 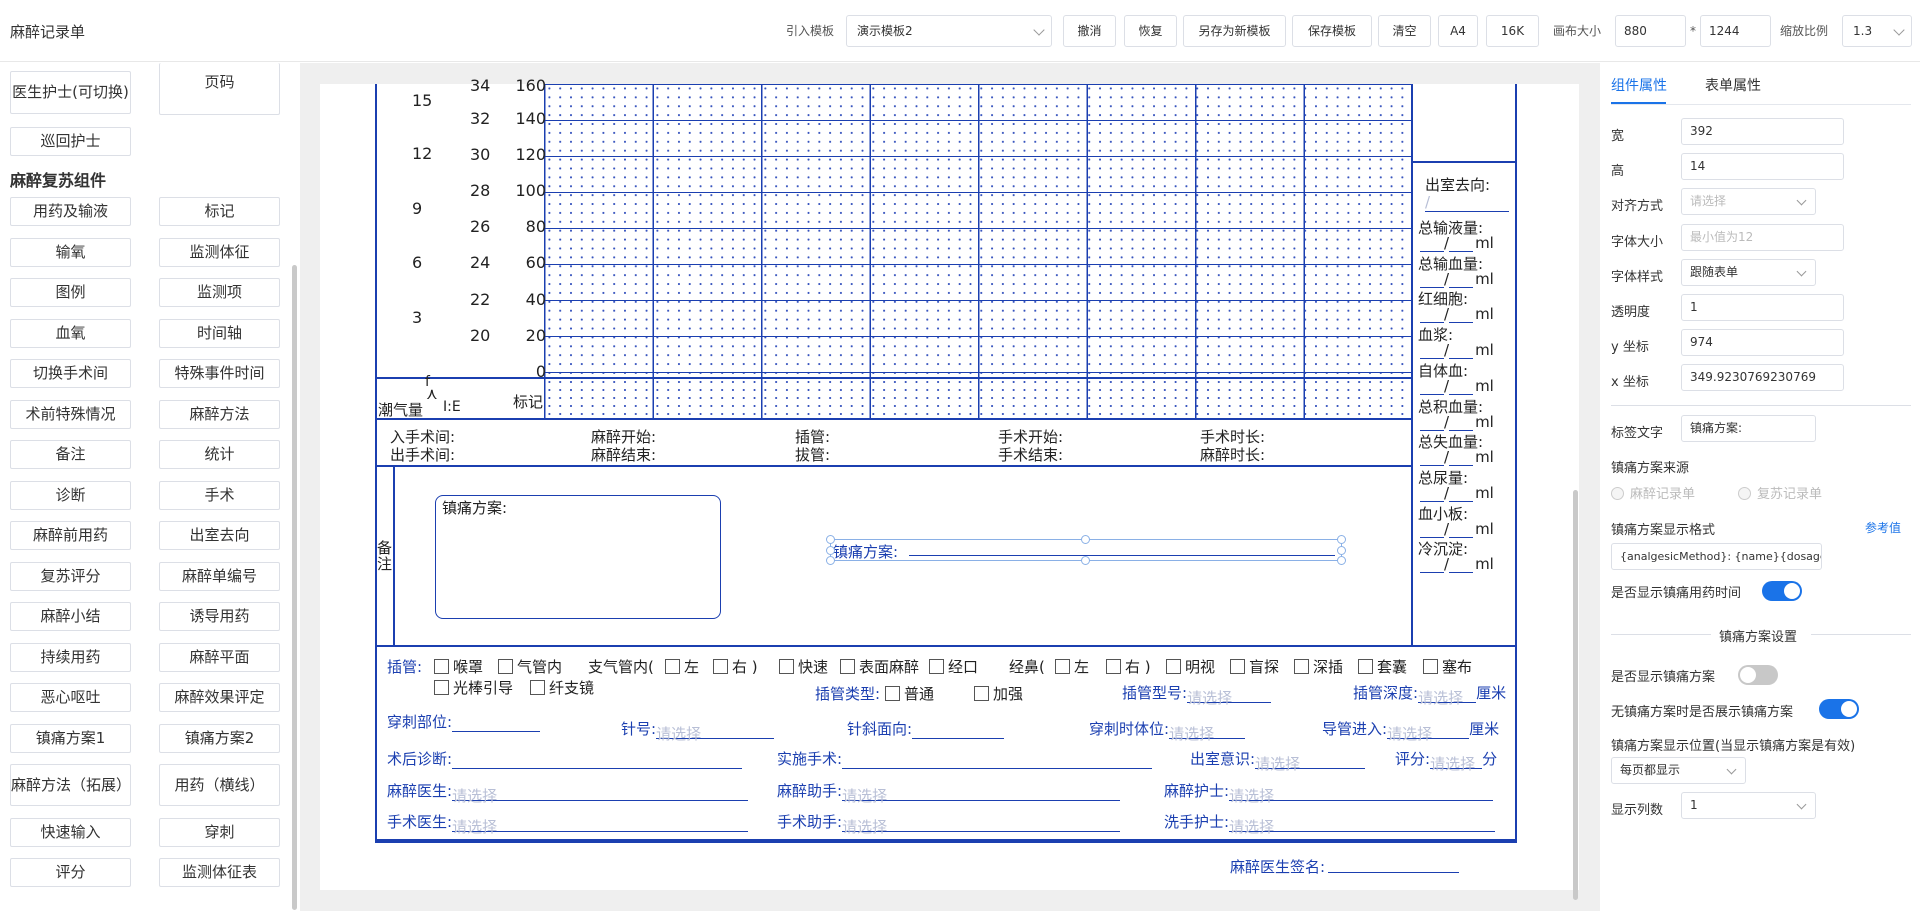 I want to click on source-option-anesthesia-record: 麻醉记录单, so click(x=1653, y=492).